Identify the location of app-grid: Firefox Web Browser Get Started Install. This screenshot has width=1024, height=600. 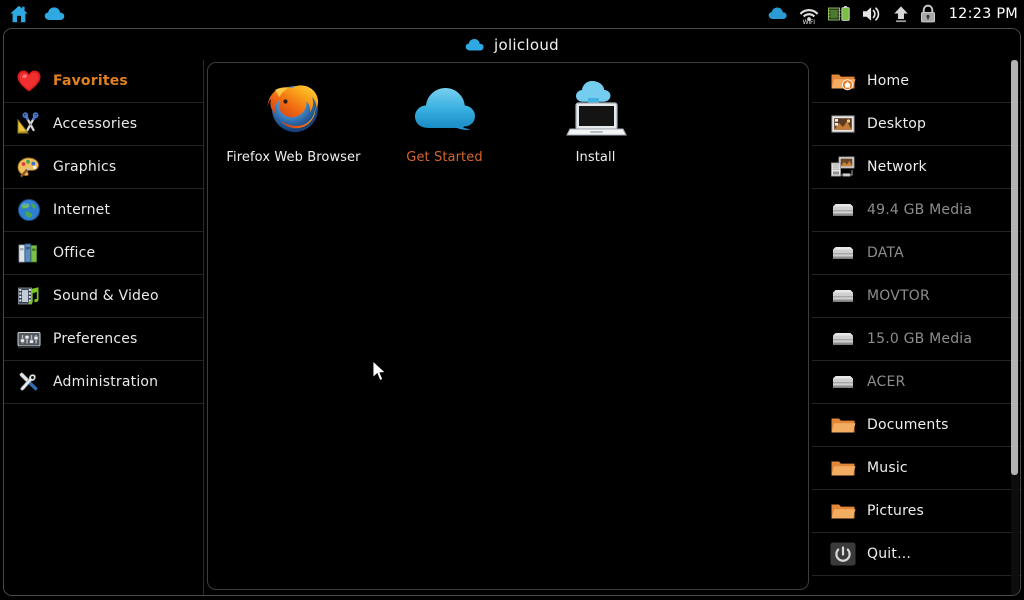
(508, 125).